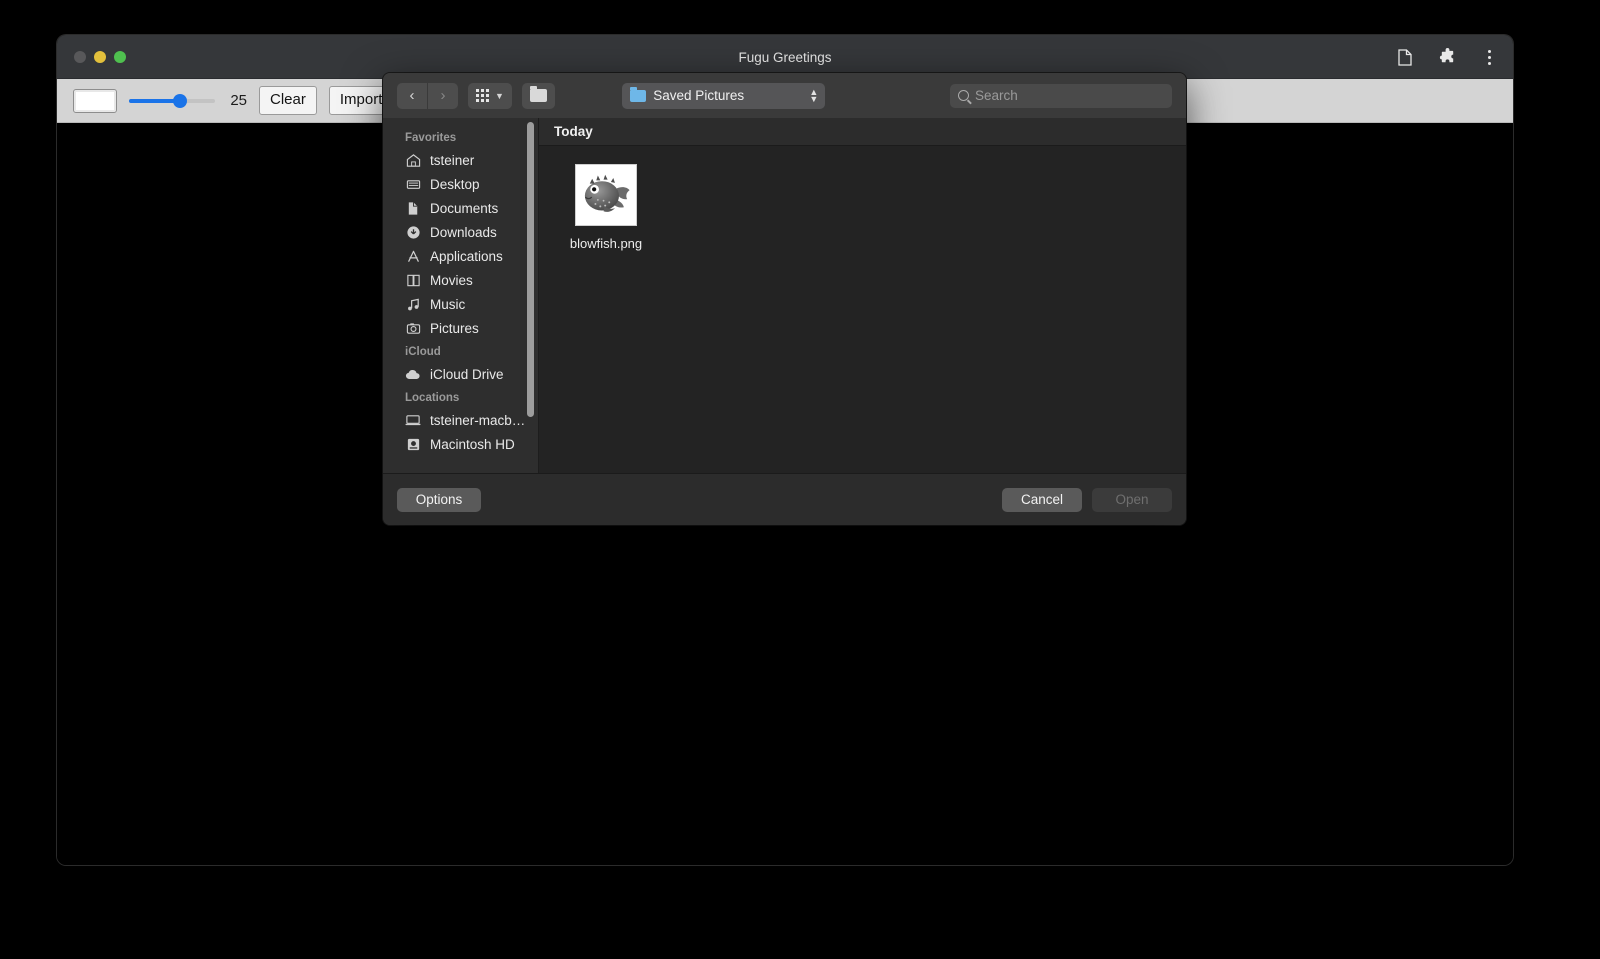  I want to click on minimize-button, so click(100, 57).